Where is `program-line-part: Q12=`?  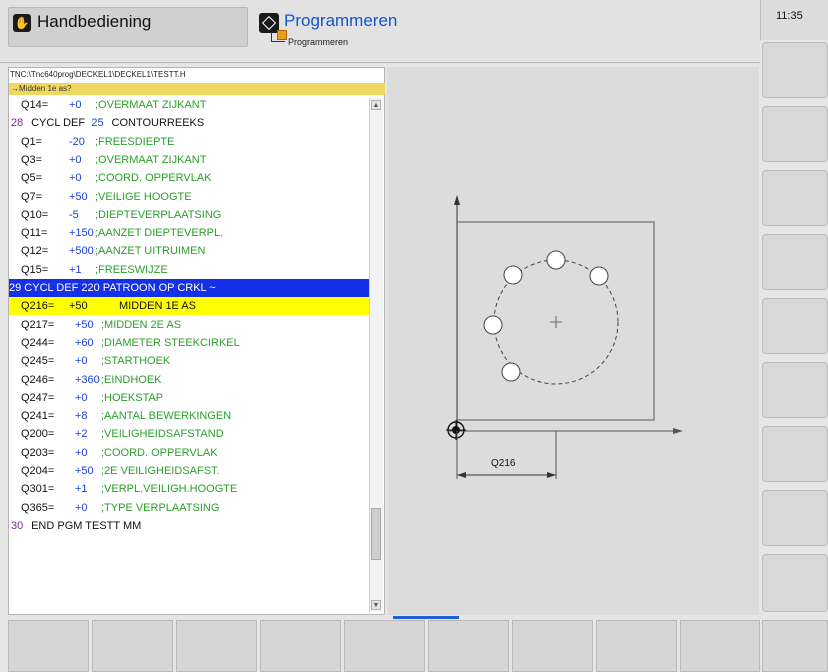
program-line-part: Q12= is located at coordinates (35, 251).